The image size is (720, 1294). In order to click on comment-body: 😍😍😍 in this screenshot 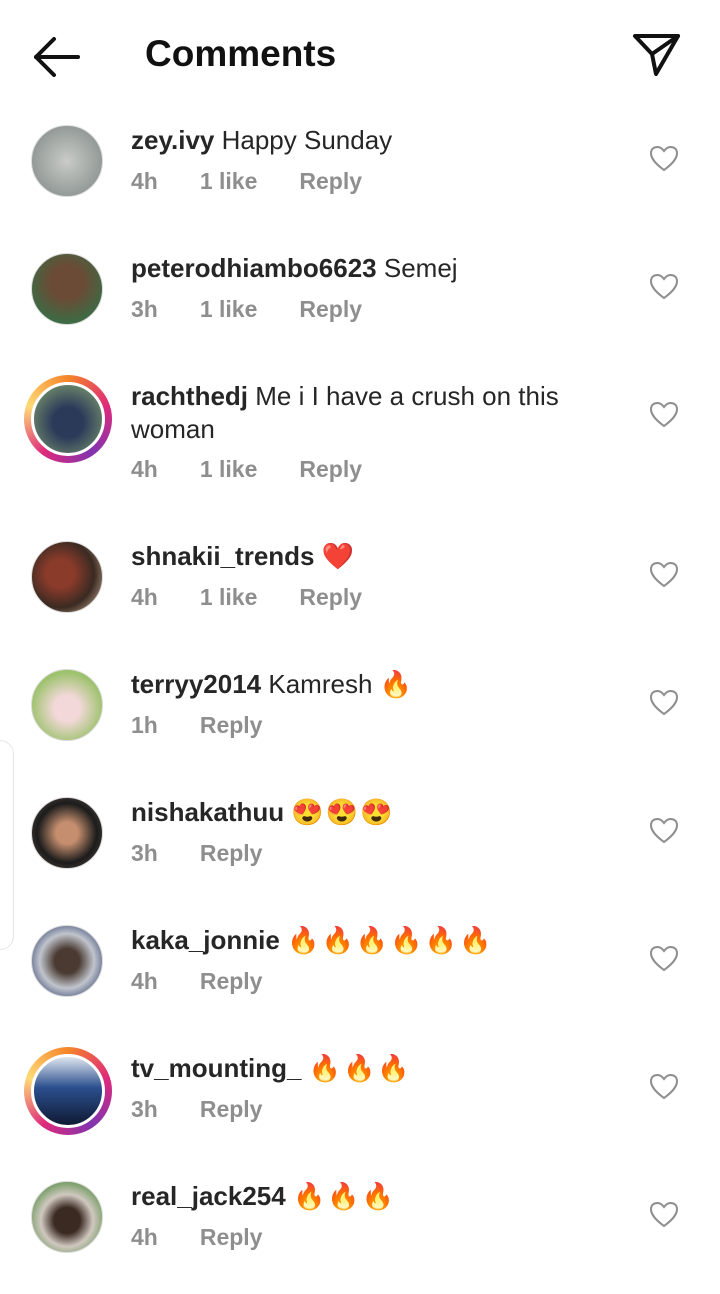, I will do `click(343, 812)`.